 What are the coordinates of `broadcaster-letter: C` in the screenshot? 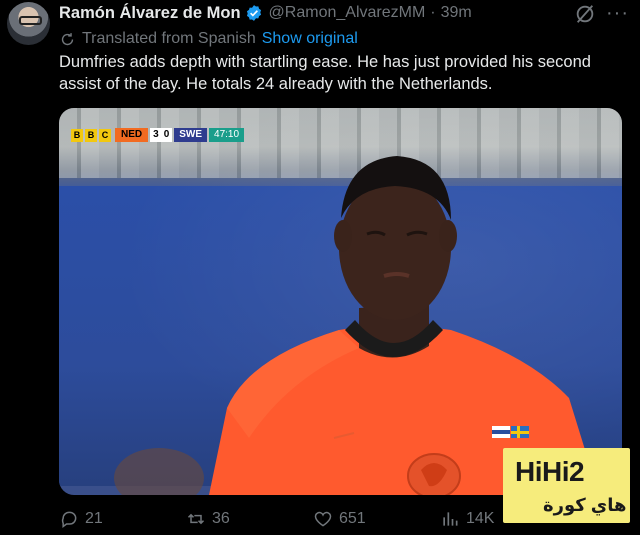 It's located at (105, 135).